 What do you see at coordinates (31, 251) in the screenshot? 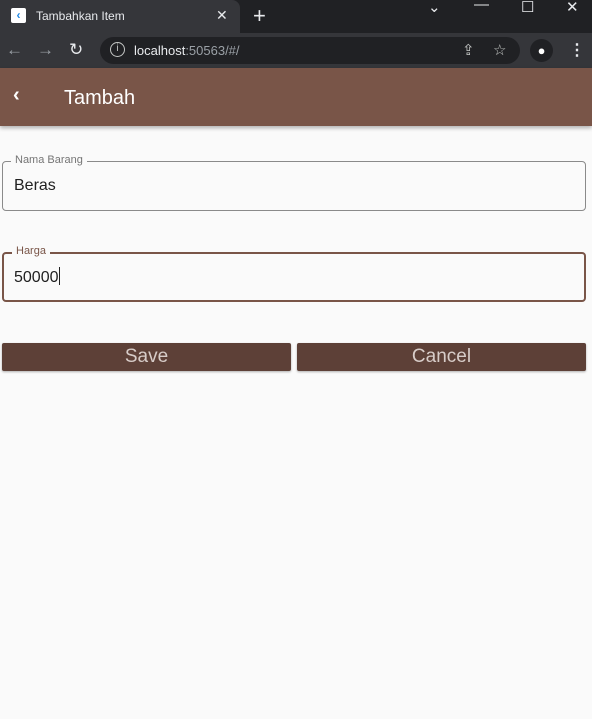
I see `harga-label: Harga` at bounding box center [31, 251].